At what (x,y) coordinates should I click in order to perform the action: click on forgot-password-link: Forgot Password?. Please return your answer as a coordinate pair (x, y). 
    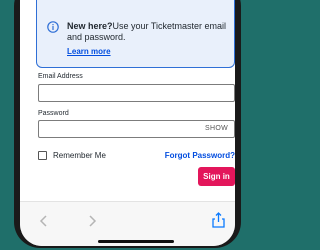
    Looking at the image, I should click on (200, 155).